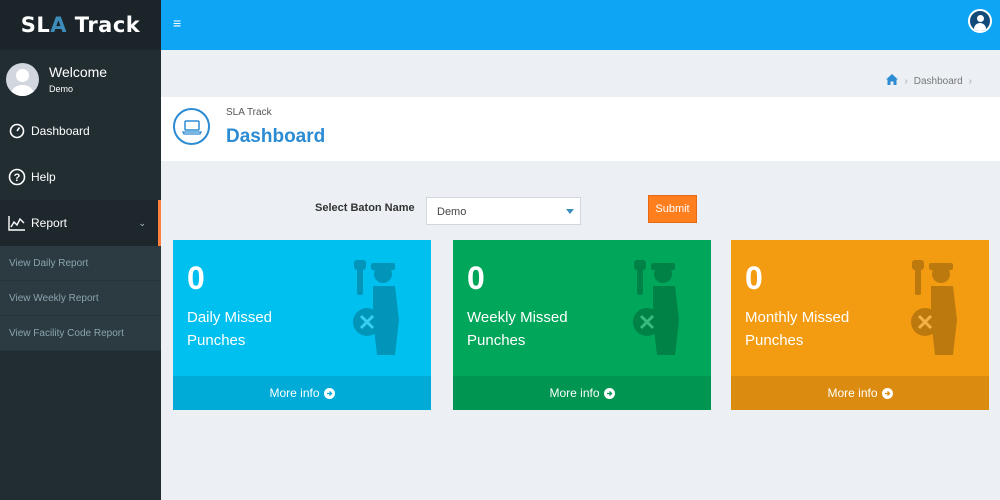 The image size is (1000, 500). Describe the element at coordinates (230, 329) in the screenshot. I see `box-label: Daily Missed Punches` at that location.